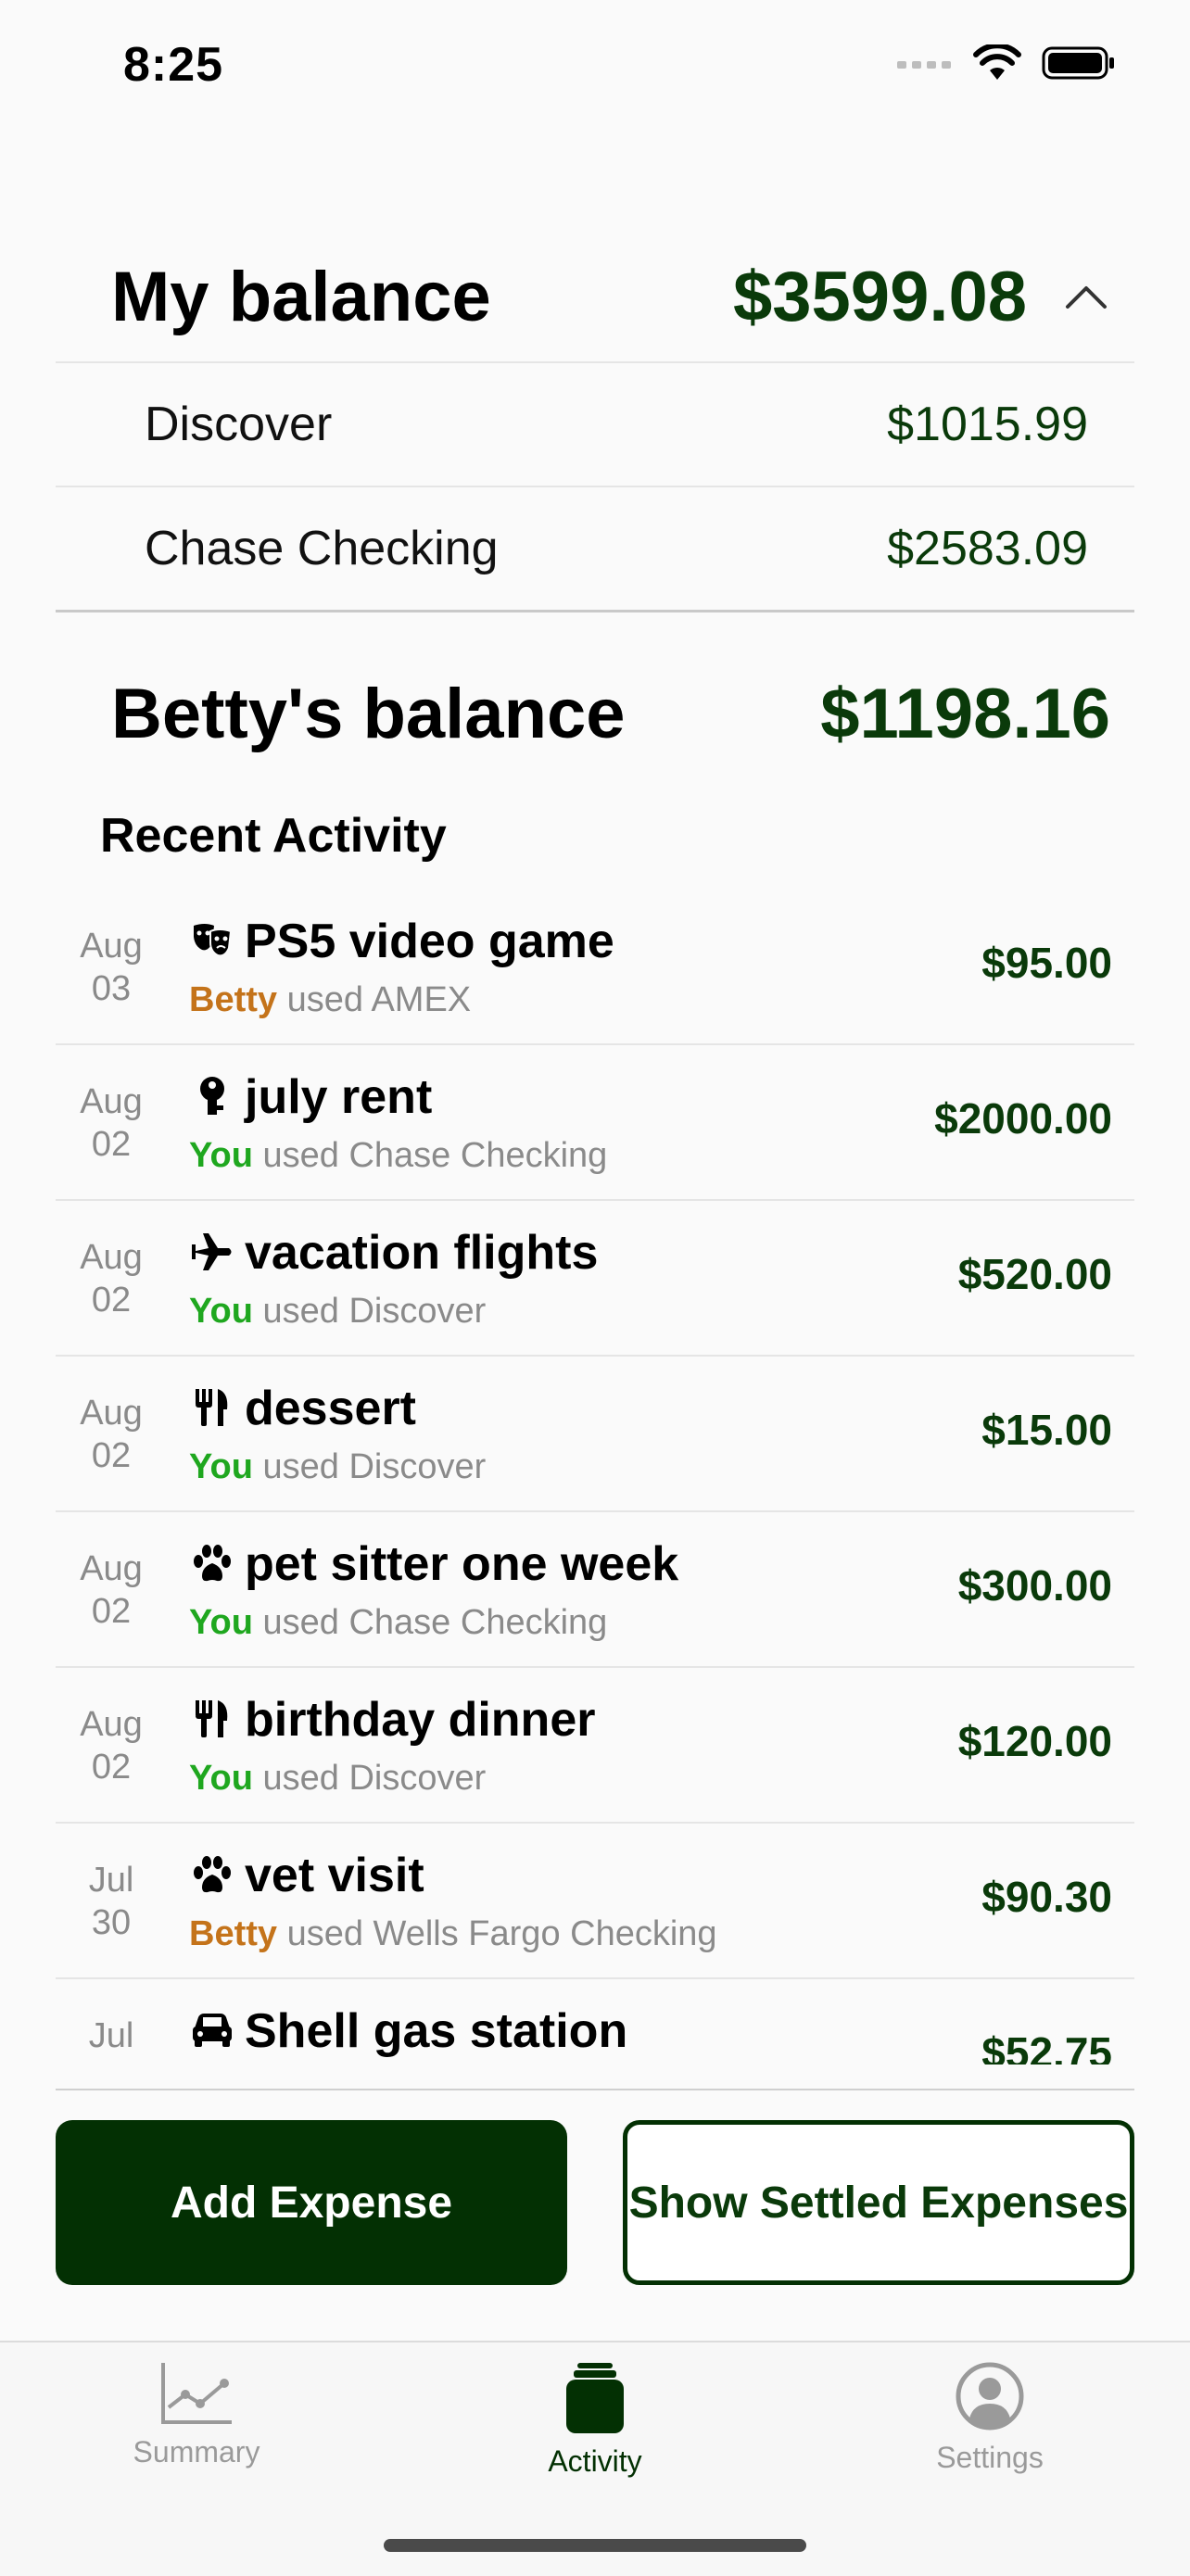 The width and height of the screenshot is (1190, 2576). Describe the element at coordinates (595, 2089) in the screenshot. I see `list-bottom-divider` at that location.